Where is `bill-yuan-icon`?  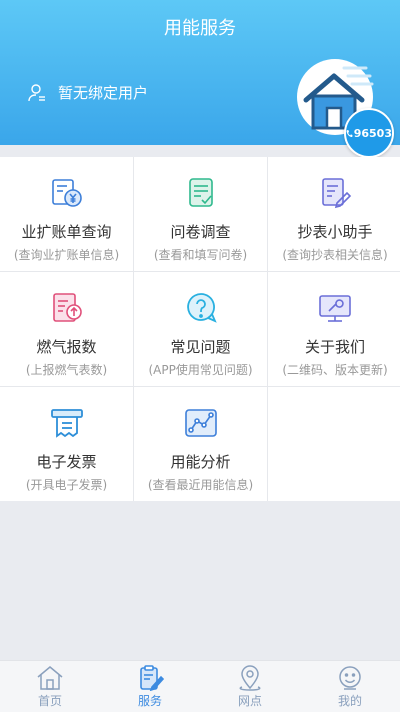 bill-yuan-icon is located at coordinates (66, 193).